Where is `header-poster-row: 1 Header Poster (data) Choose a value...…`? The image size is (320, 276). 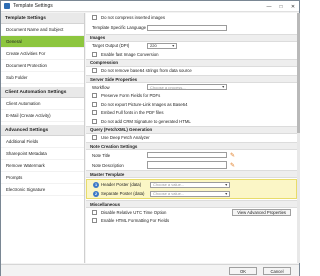 header-poster-row: 1 Header Poster (data) Choose a value...… is located at coordinates (191, 184).